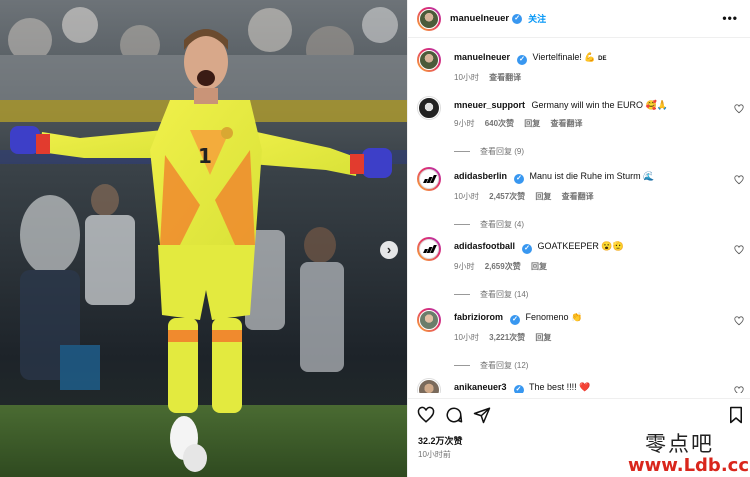  I want to click on comment-item: anikaneuer3 ✓ The best !!!! ❤️, so click(579, 385).